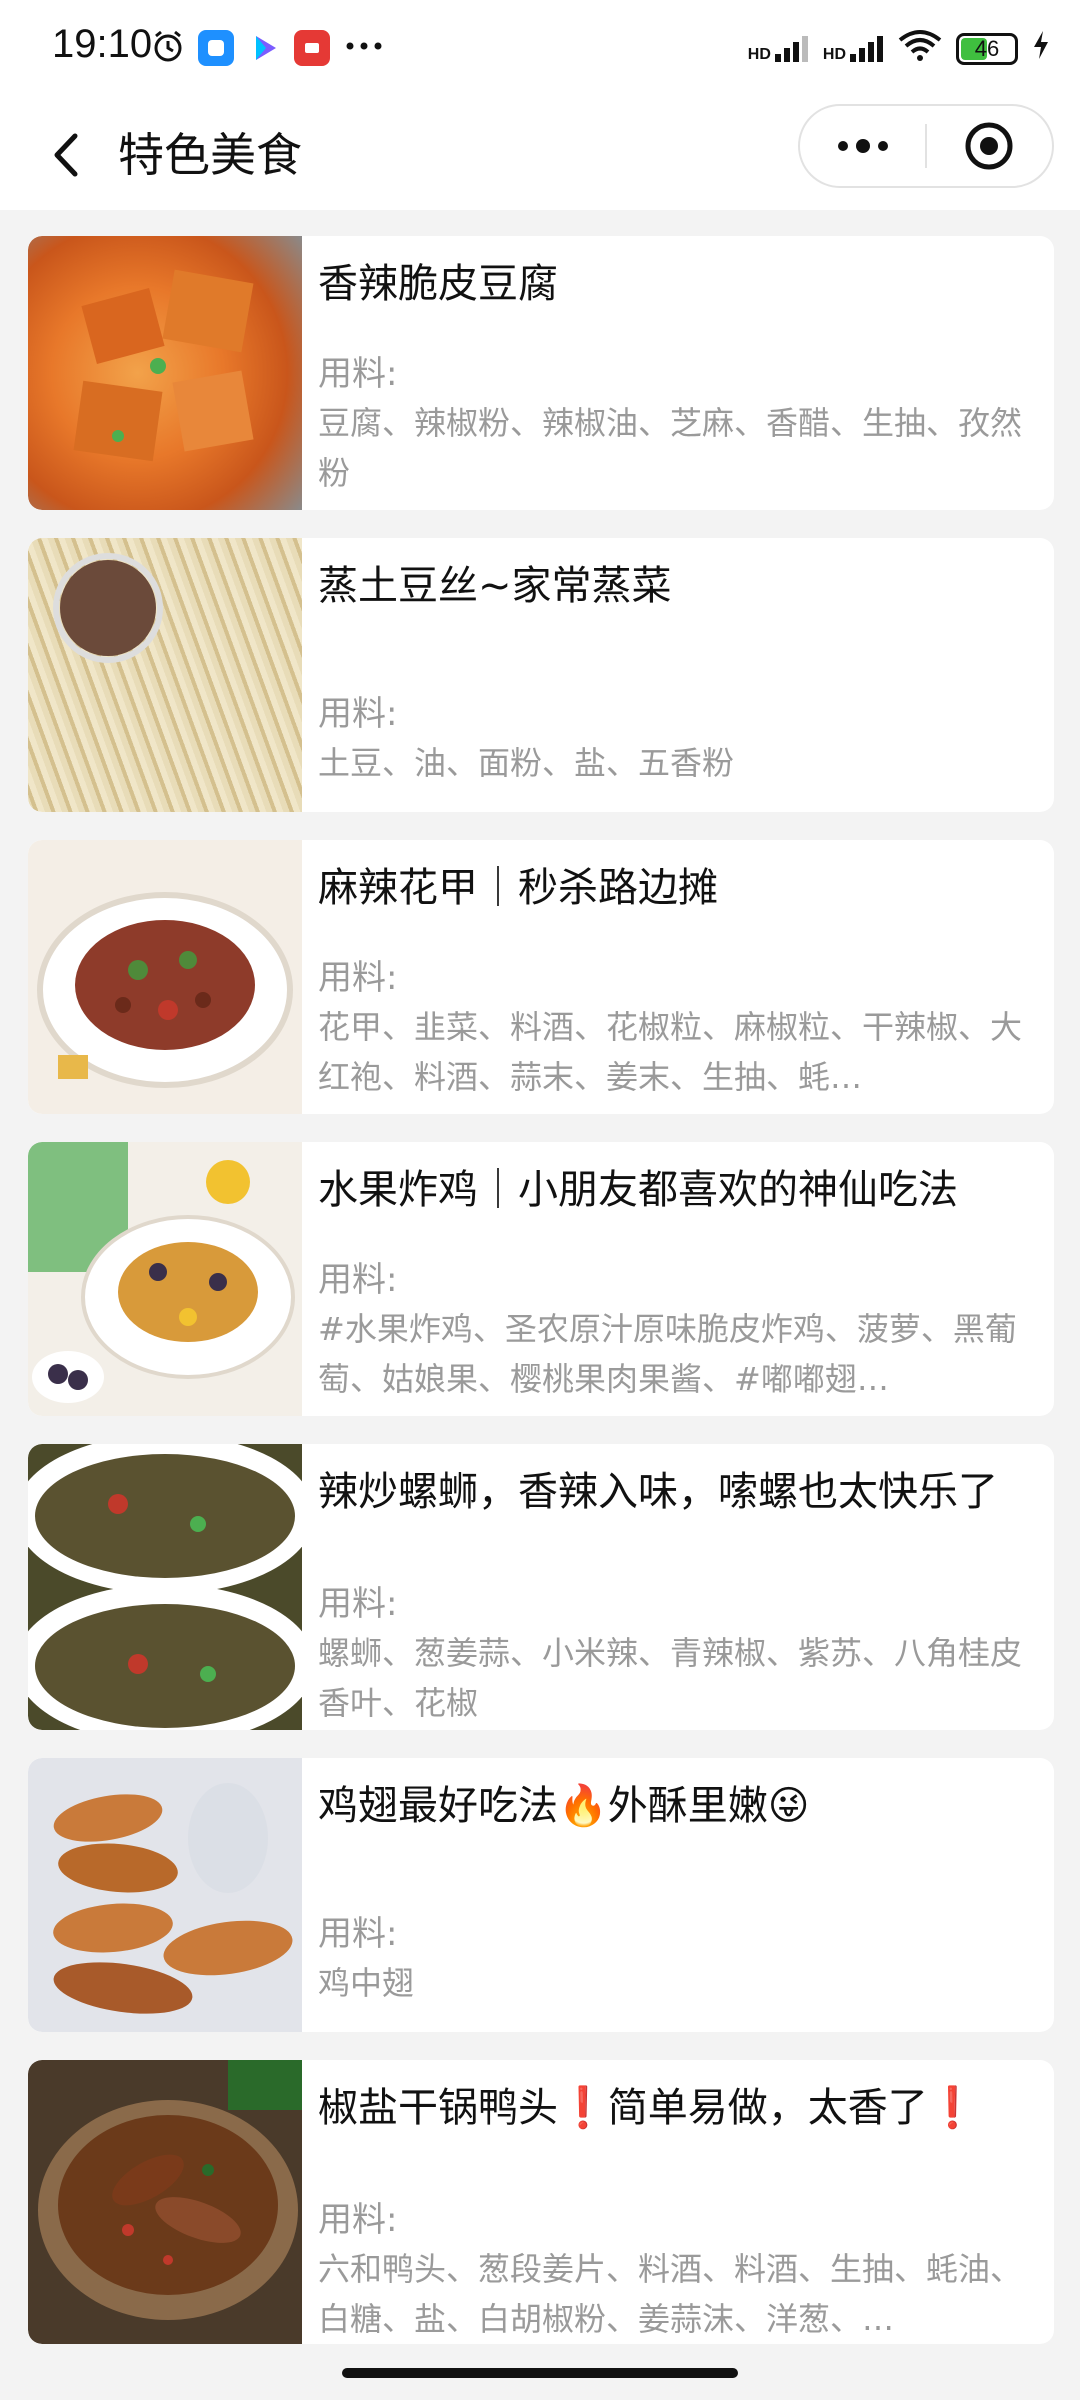 The height and width of the screenshot is (2400, 1080). I want to click on signal-icon: HD, so click(778, 49).